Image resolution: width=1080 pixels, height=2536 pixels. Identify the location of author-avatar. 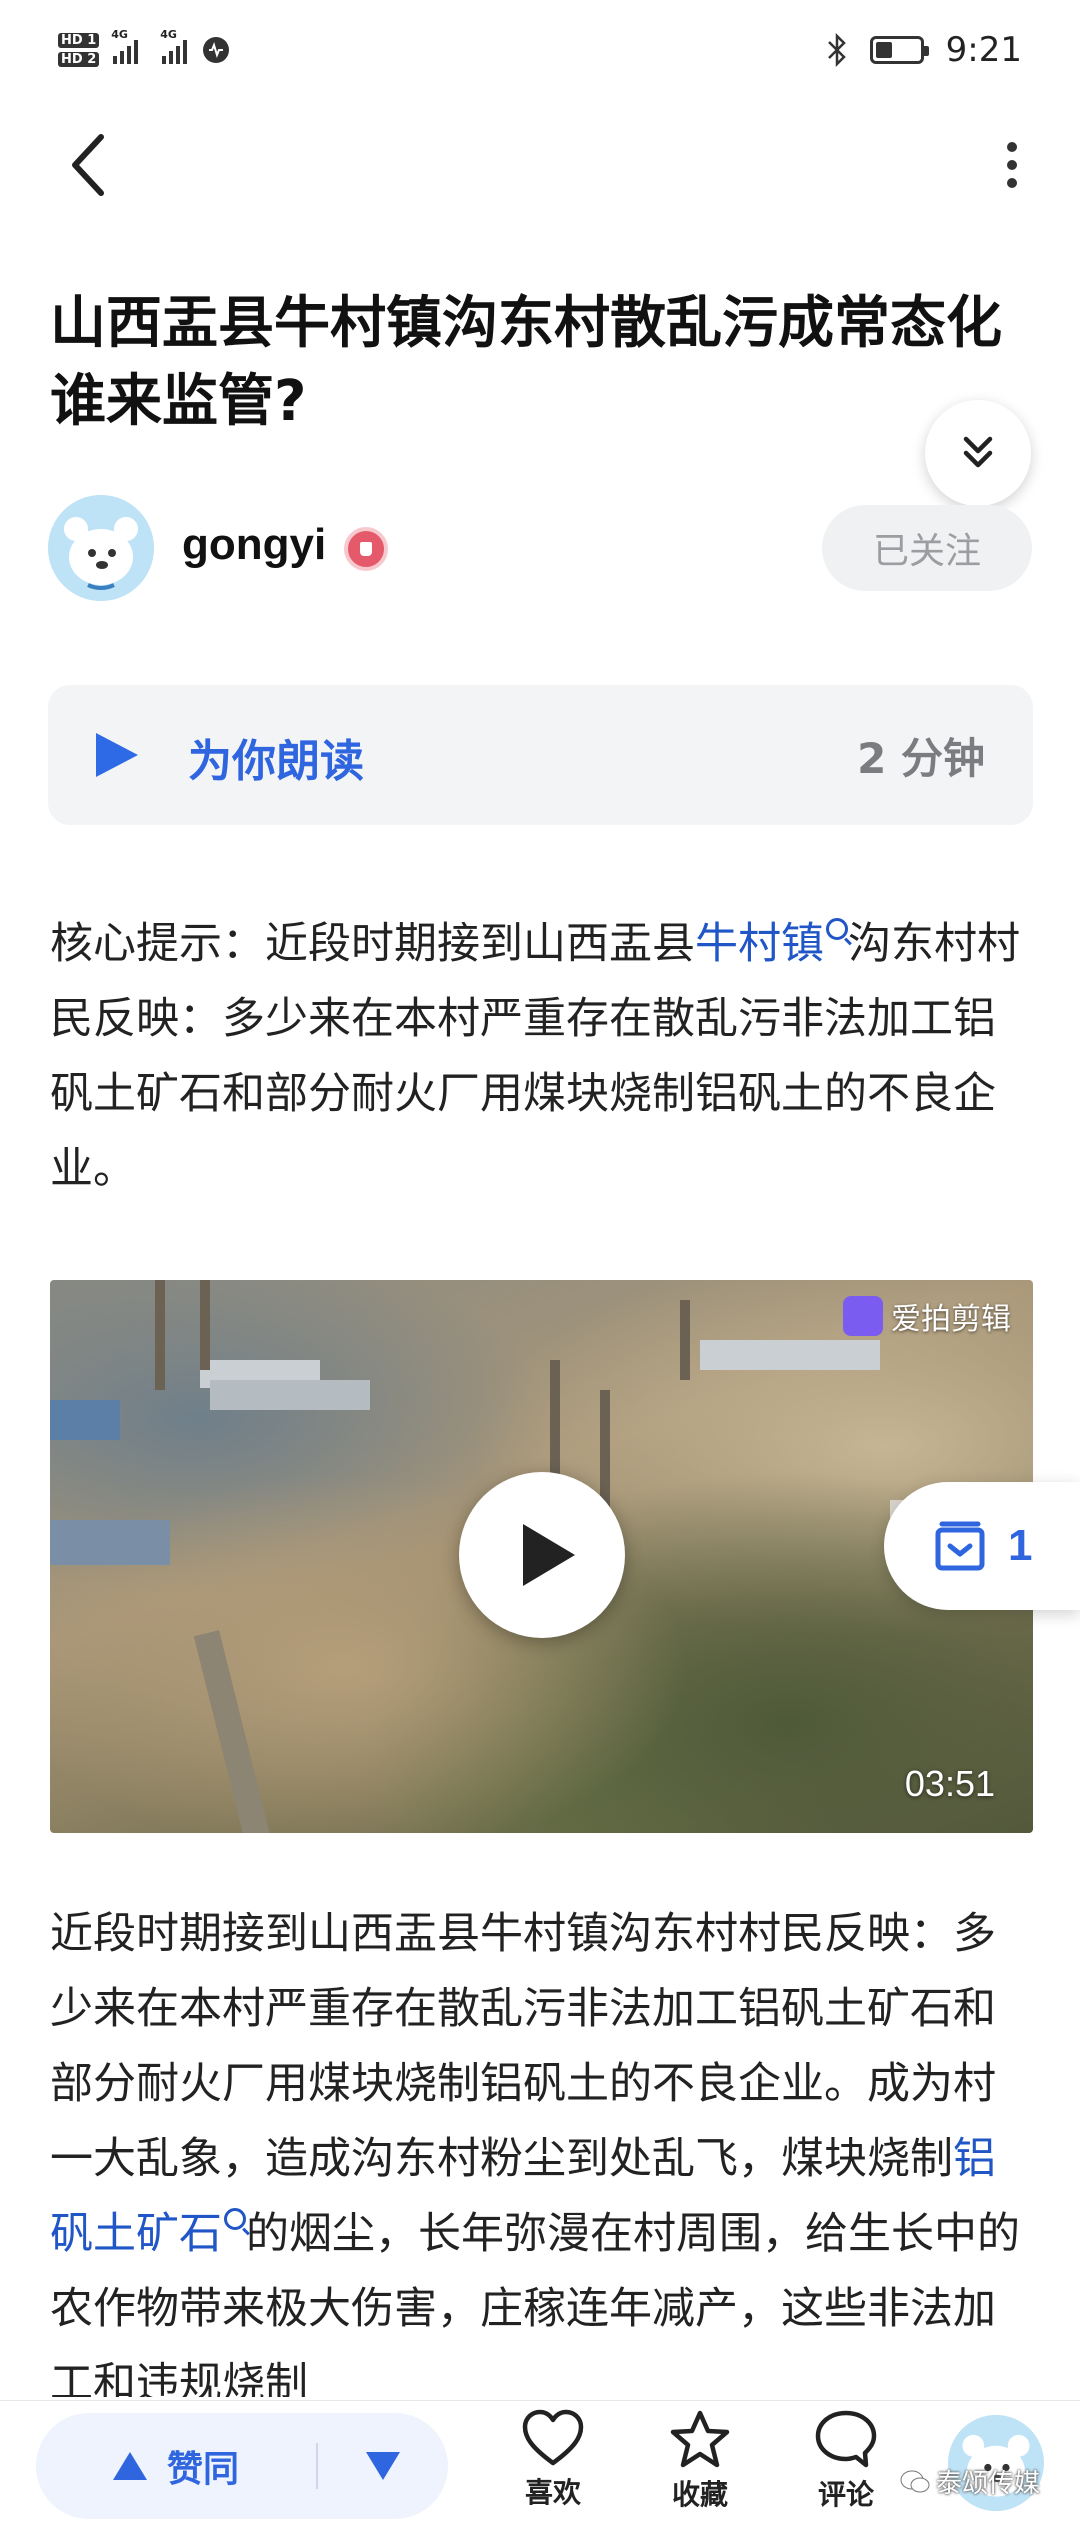
(101, 548).